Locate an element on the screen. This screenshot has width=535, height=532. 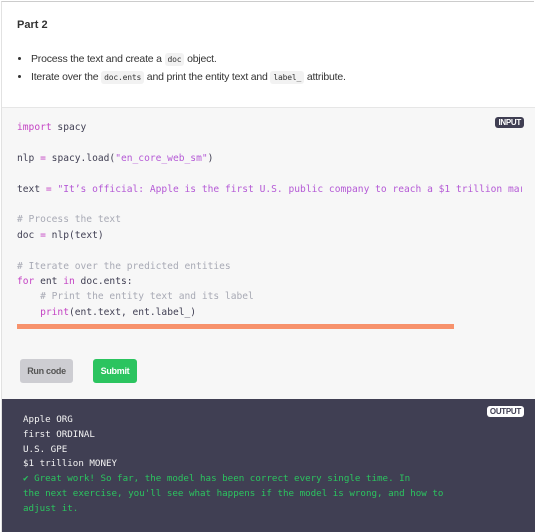
section-title: Part 2 is located at coordinates (32, 25).